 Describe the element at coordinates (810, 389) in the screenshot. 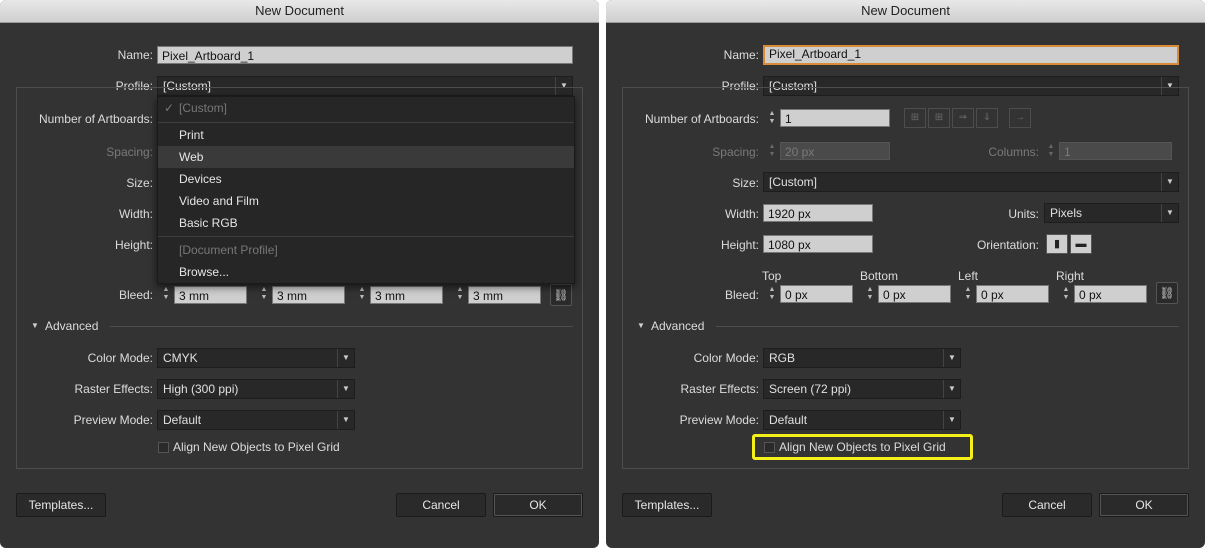

I see `raster-effects-value: Screen (72 ppi)` at that location.